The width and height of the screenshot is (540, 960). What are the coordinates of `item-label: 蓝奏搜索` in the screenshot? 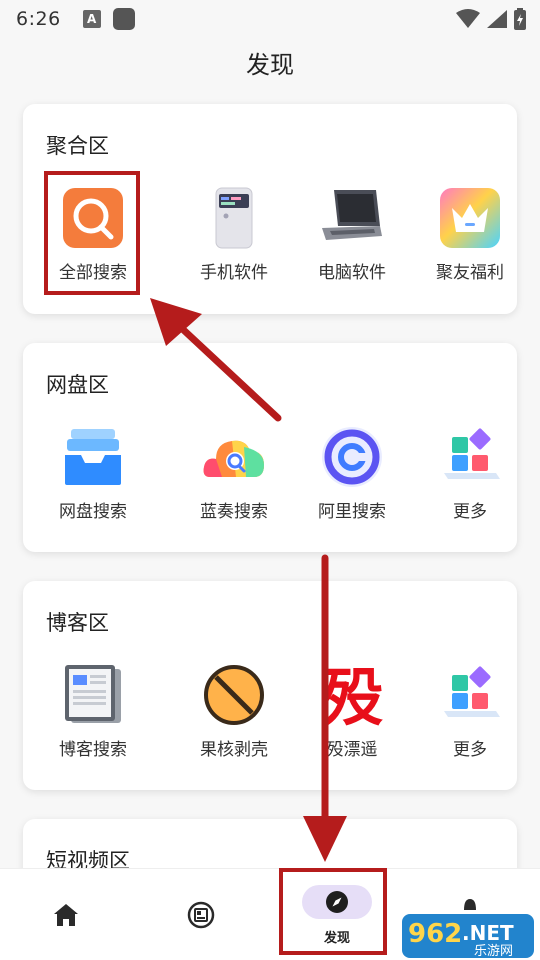 It's located at (234, 512).